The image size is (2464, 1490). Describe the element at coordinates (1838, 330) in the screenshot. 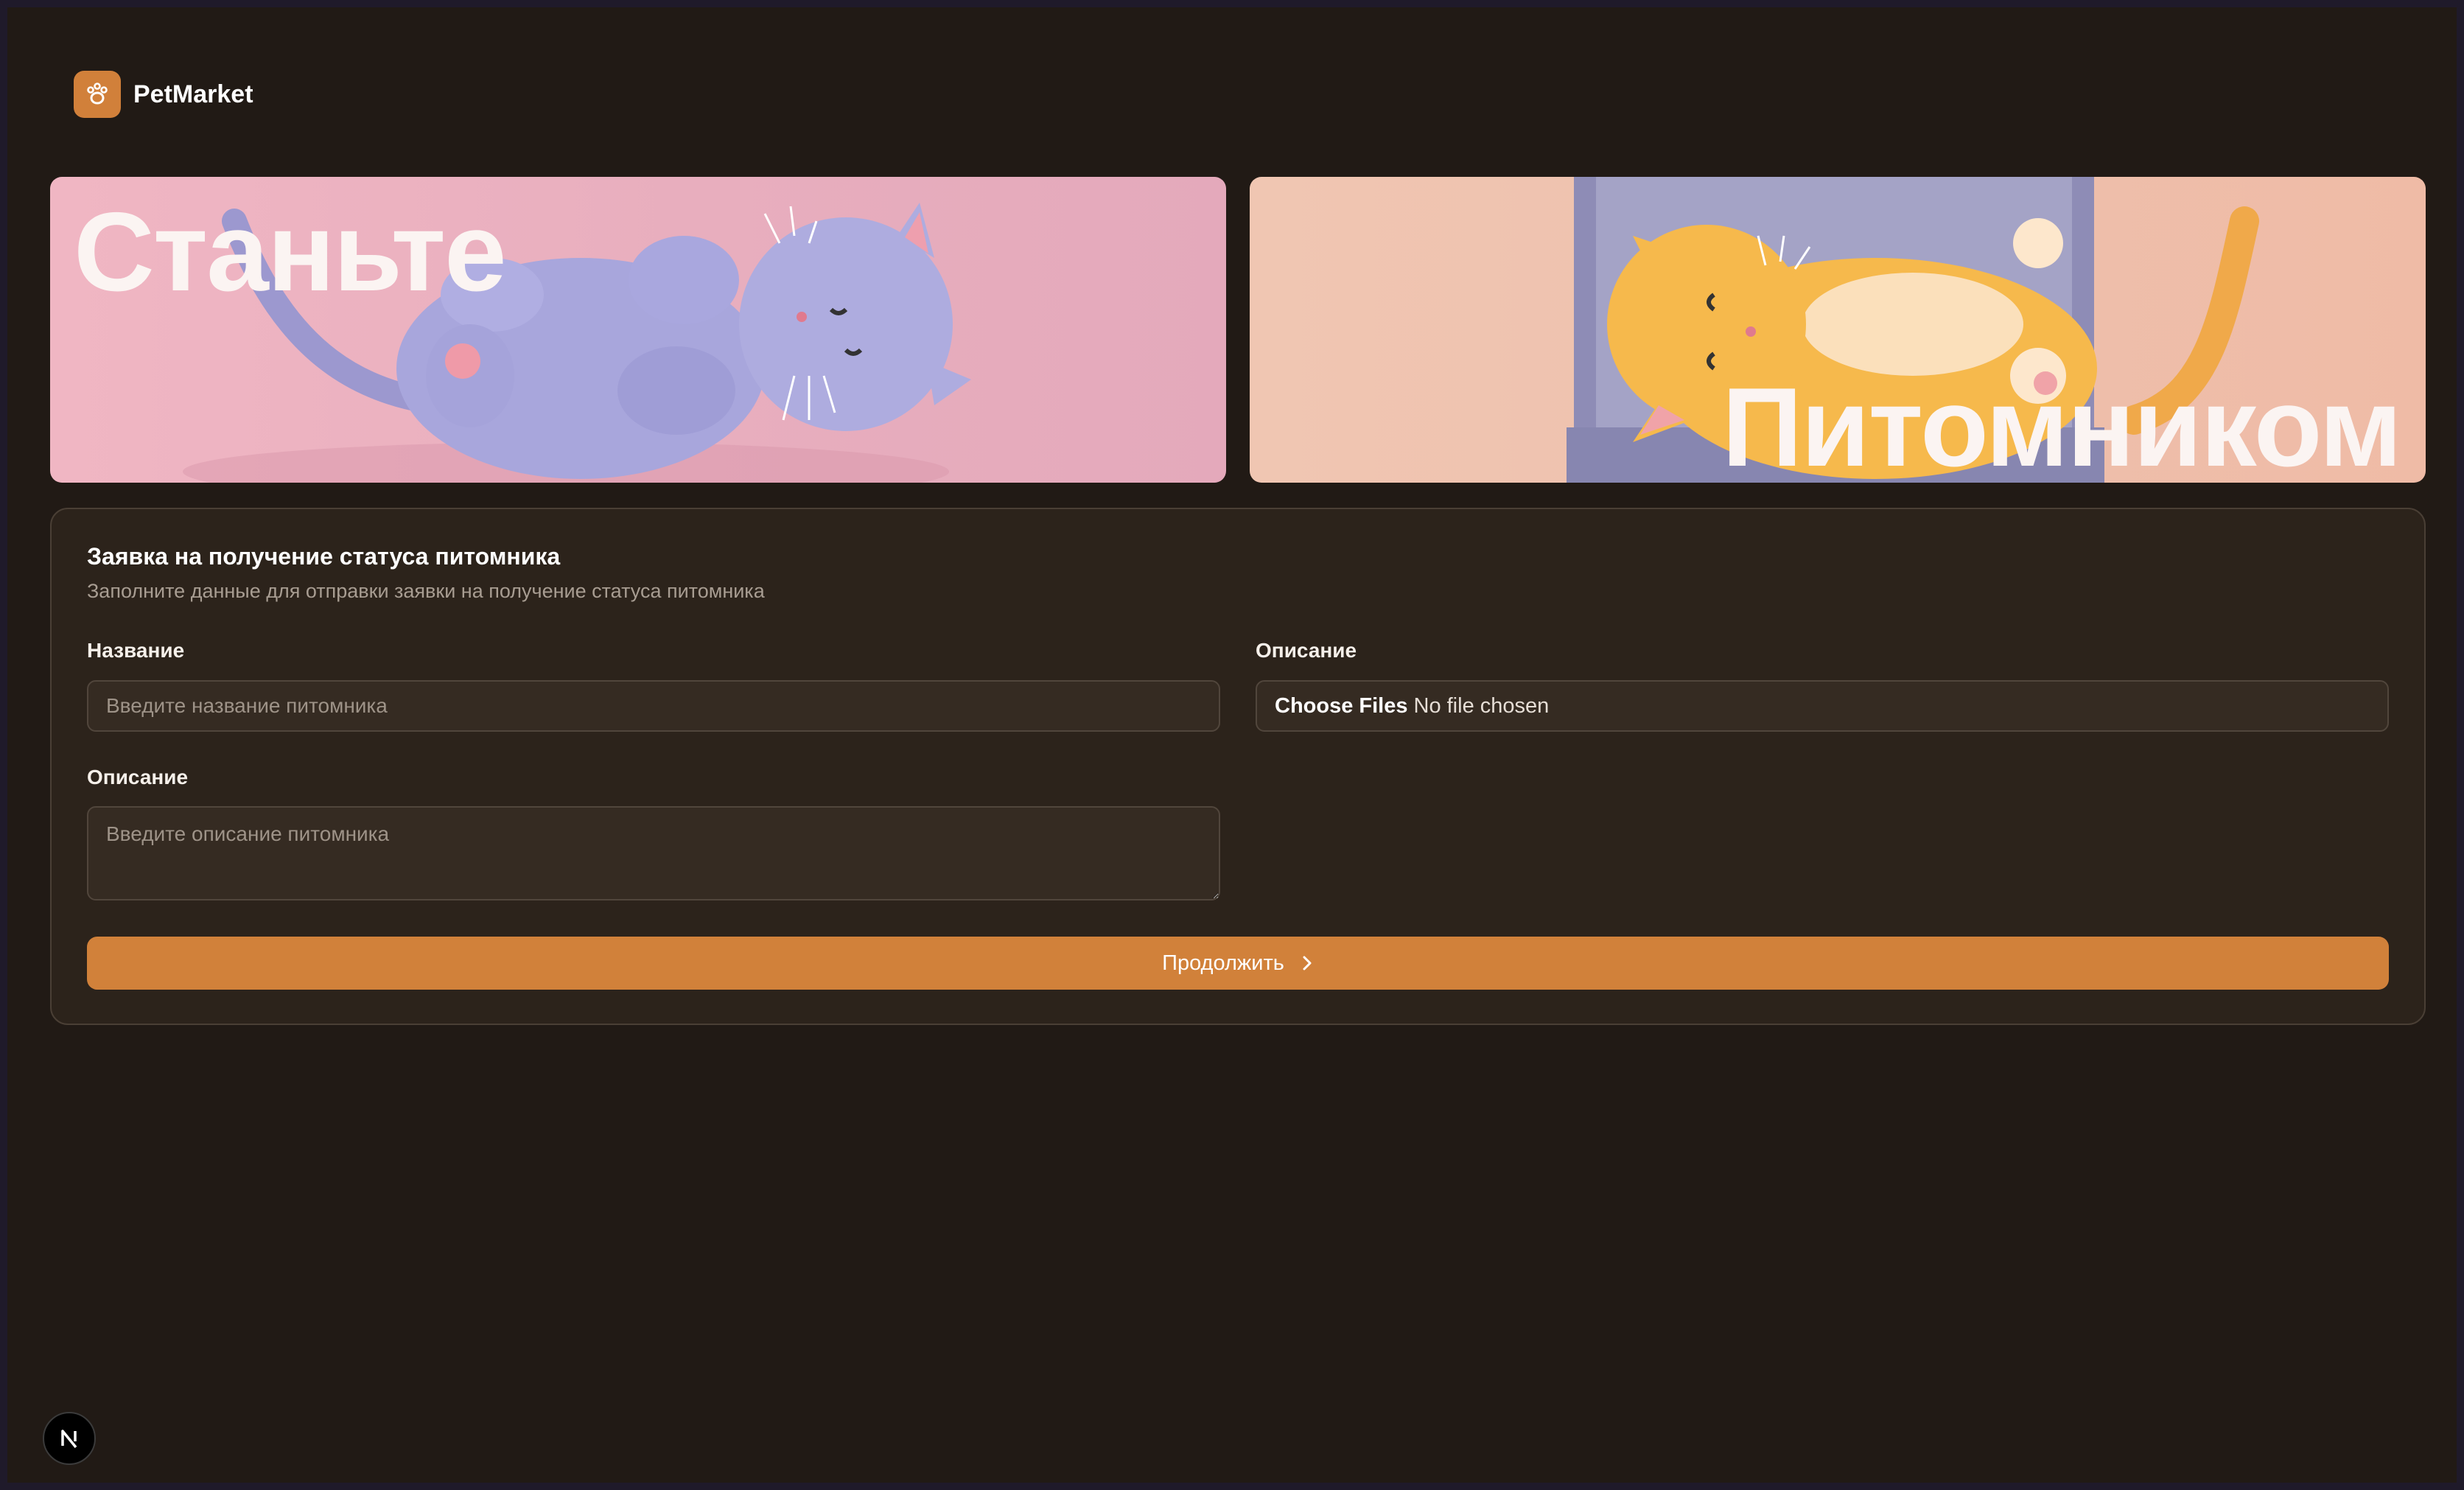

I see `banner-right: Питомником` at that location.